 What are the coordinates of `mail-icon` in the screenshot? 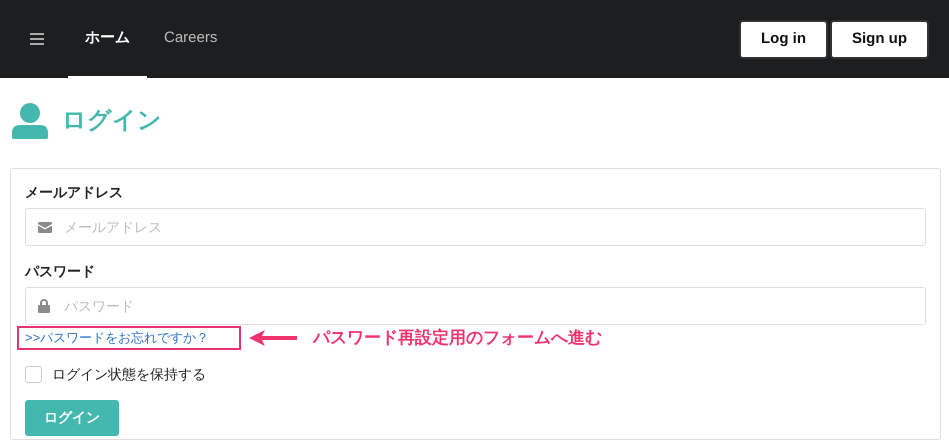 It's located at (45, 227).